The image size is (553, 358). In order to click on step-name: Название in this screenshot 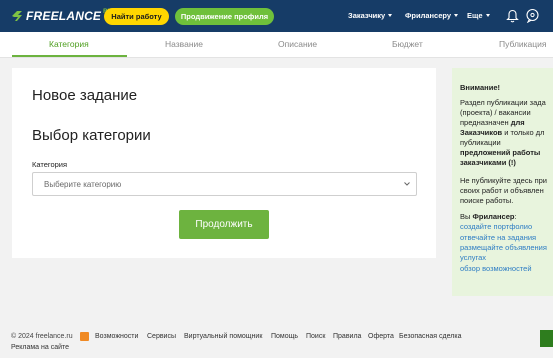, I will do `click(184, 44)`.